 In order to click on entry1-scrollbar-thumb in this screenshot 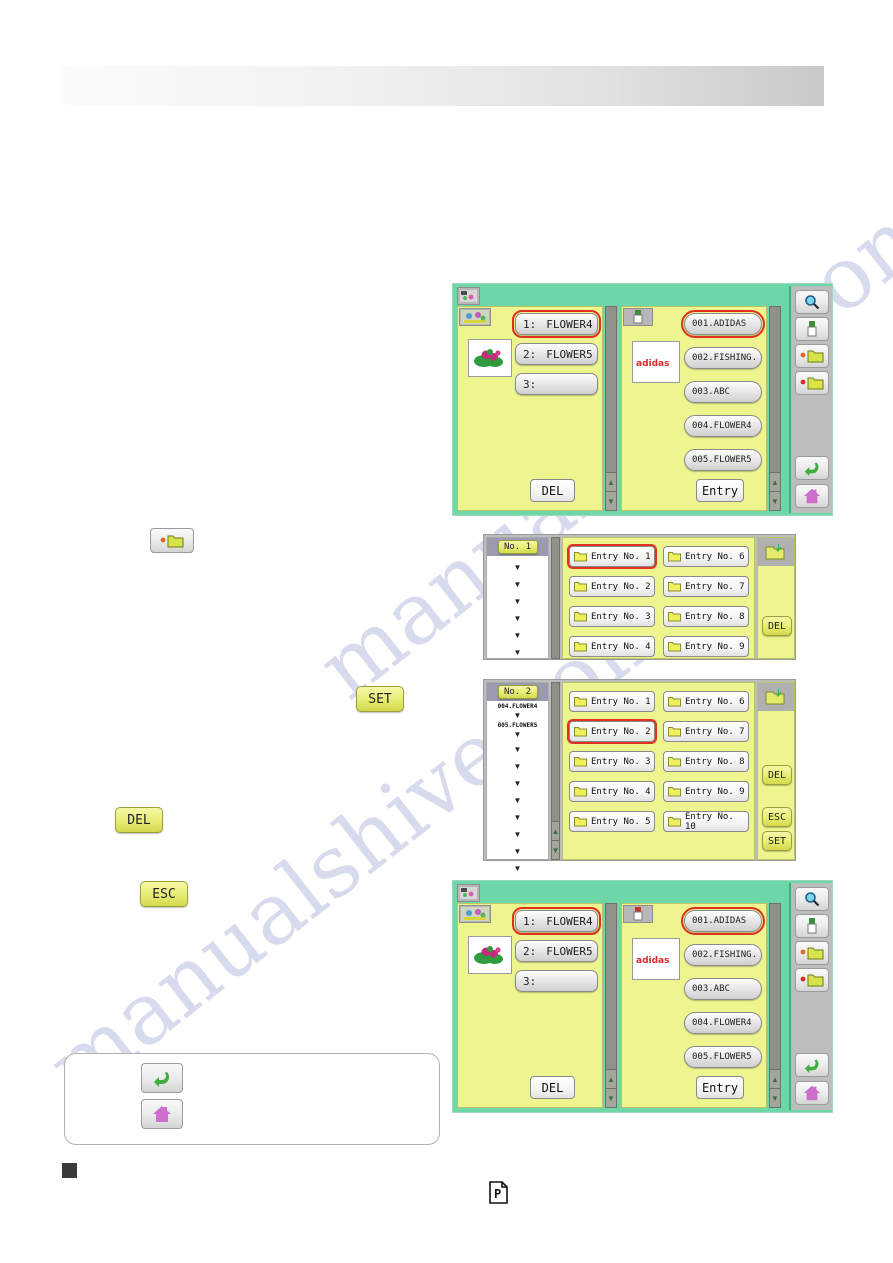, I will do `click(555, 598)`.